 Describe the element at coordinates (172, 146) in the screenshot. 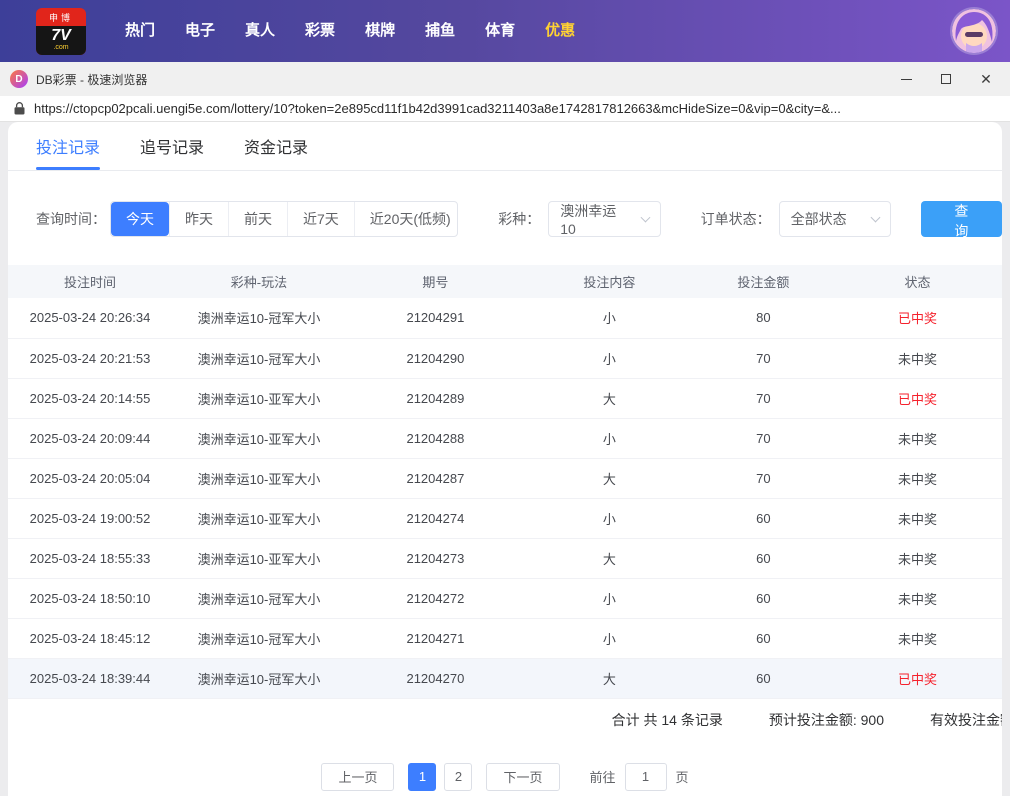

I see `tab-追号记录: 追号记录` at that location.